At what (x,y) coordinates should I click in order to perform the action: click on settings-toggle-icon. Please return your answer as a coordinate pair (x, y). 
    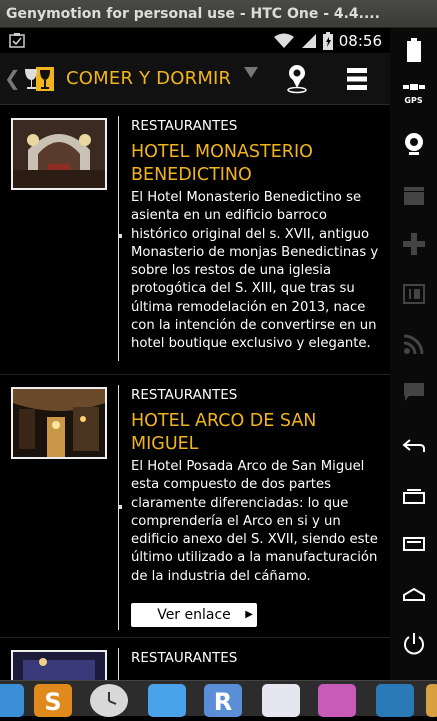
    Looking at the image, I should click on (337, 700).